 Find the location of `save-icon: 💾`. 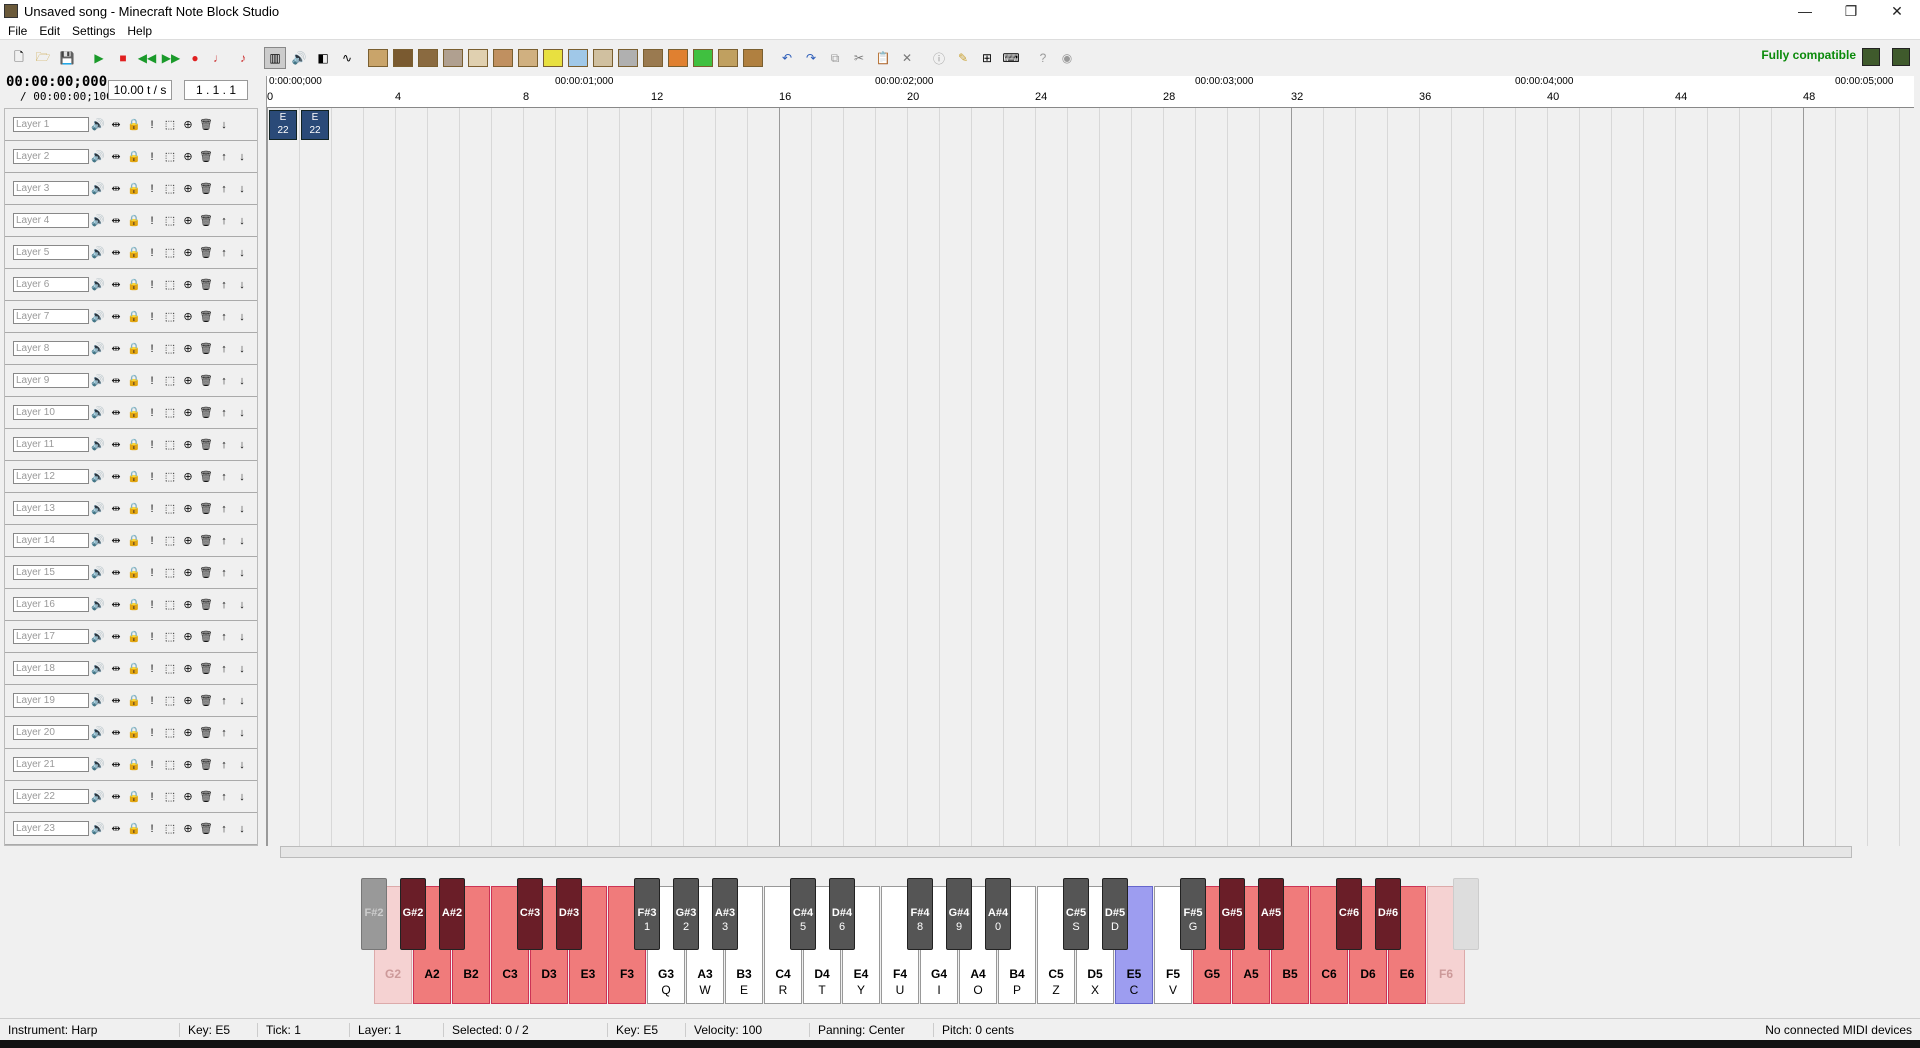

save-icon: 💾 is located at coordinates (67, 58).